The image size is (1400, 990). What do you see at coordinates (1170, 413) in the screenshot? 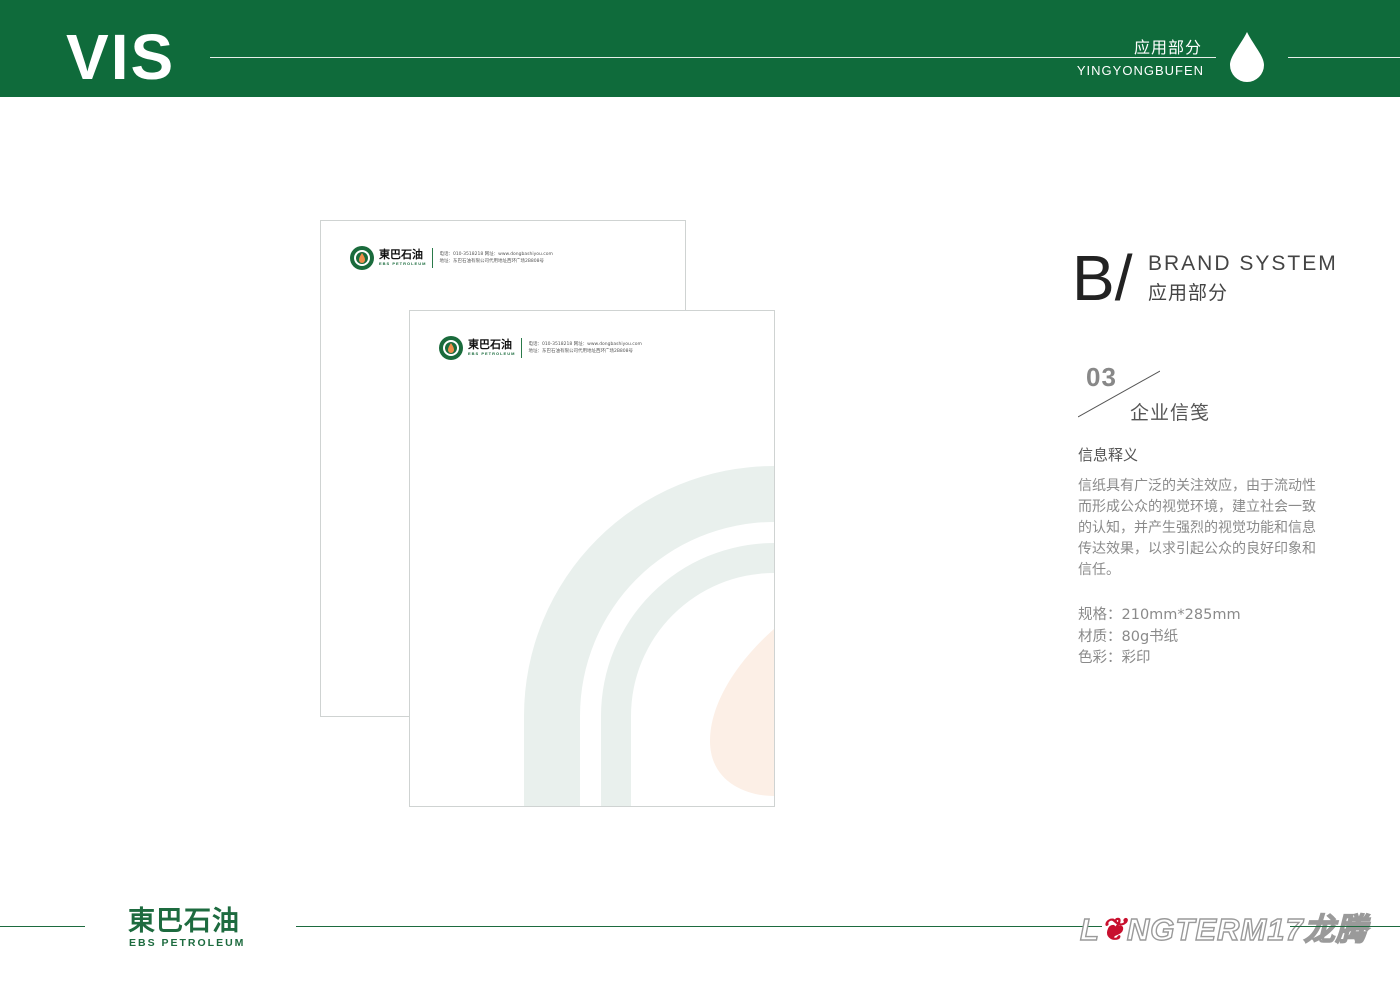
I see `section-title: 企业信笺` at bounding box center [1170, 413].